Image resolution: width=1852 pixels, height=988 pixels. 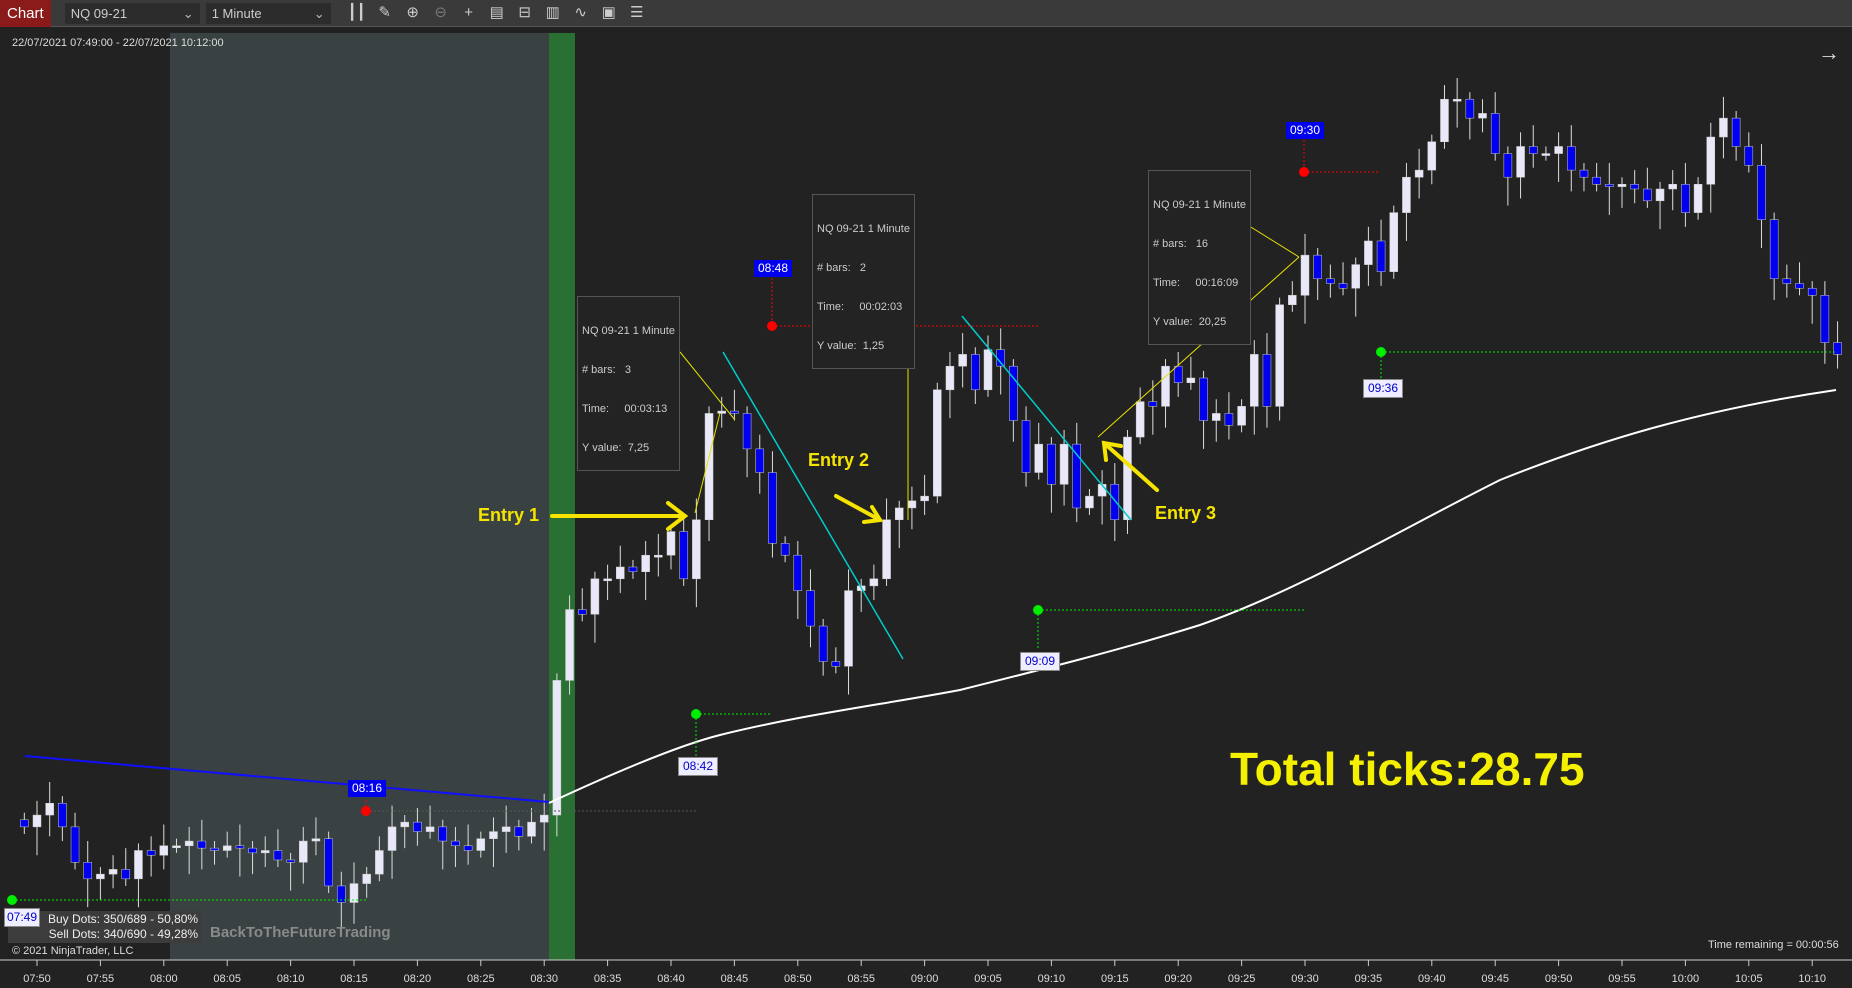 What do you see at coordinates (290, 979) in the screenshot?
I see `x-tick-label: 08:10` at bounding box center [290, 979].